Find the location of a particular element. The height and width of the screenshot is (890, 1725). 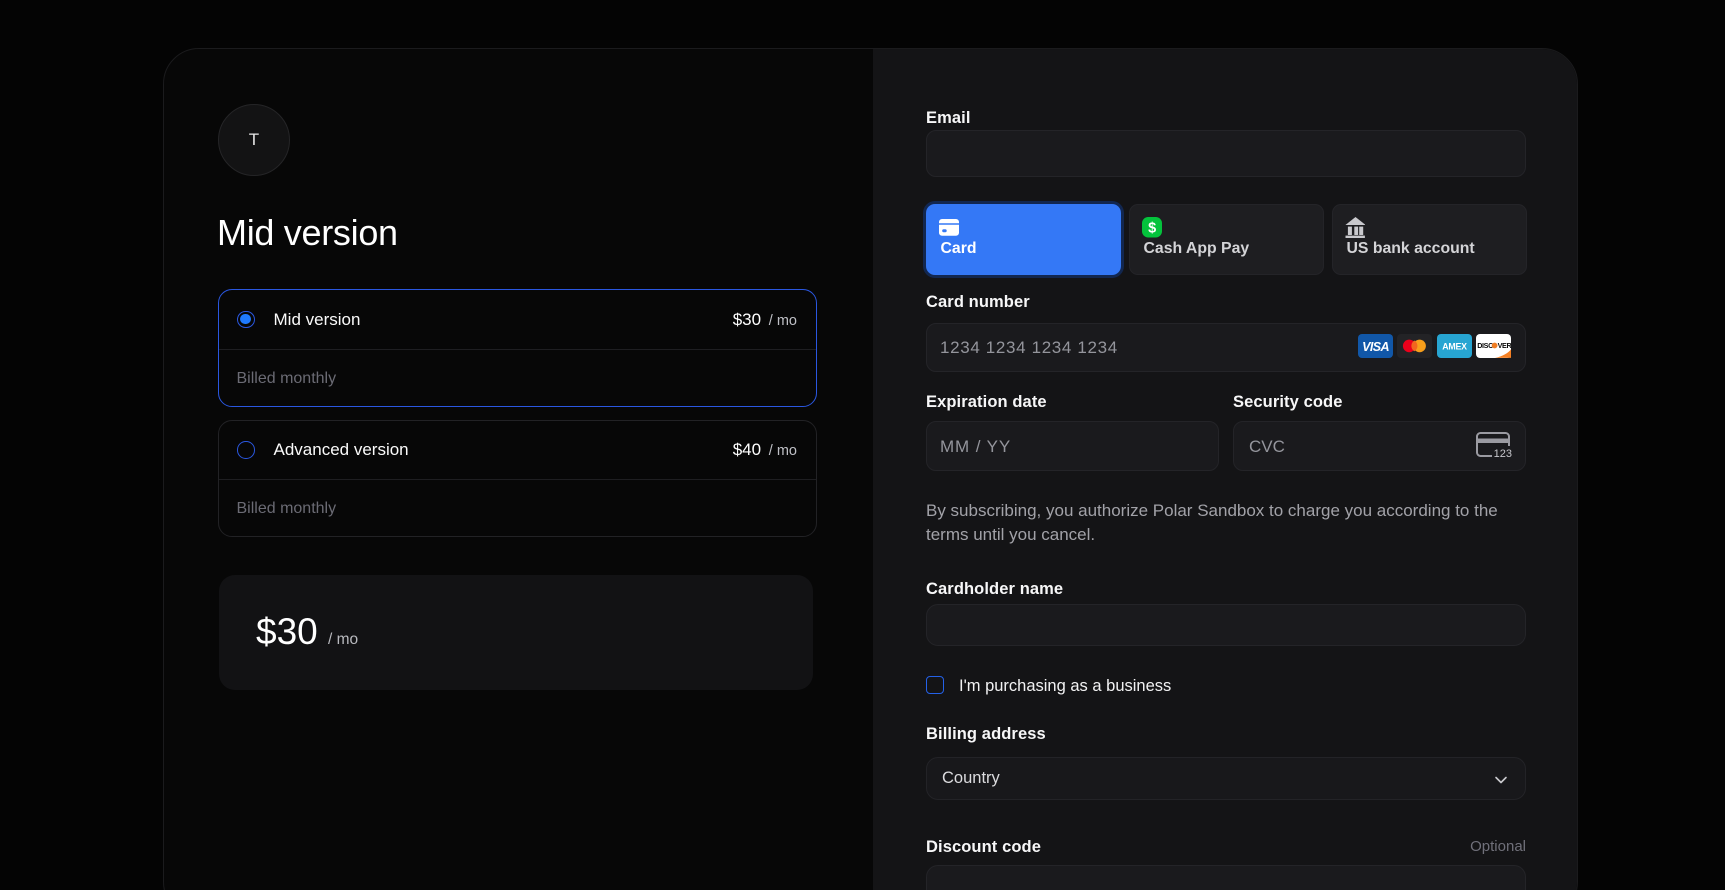

svg-text: VISA is located at coordinates (1375, 347).